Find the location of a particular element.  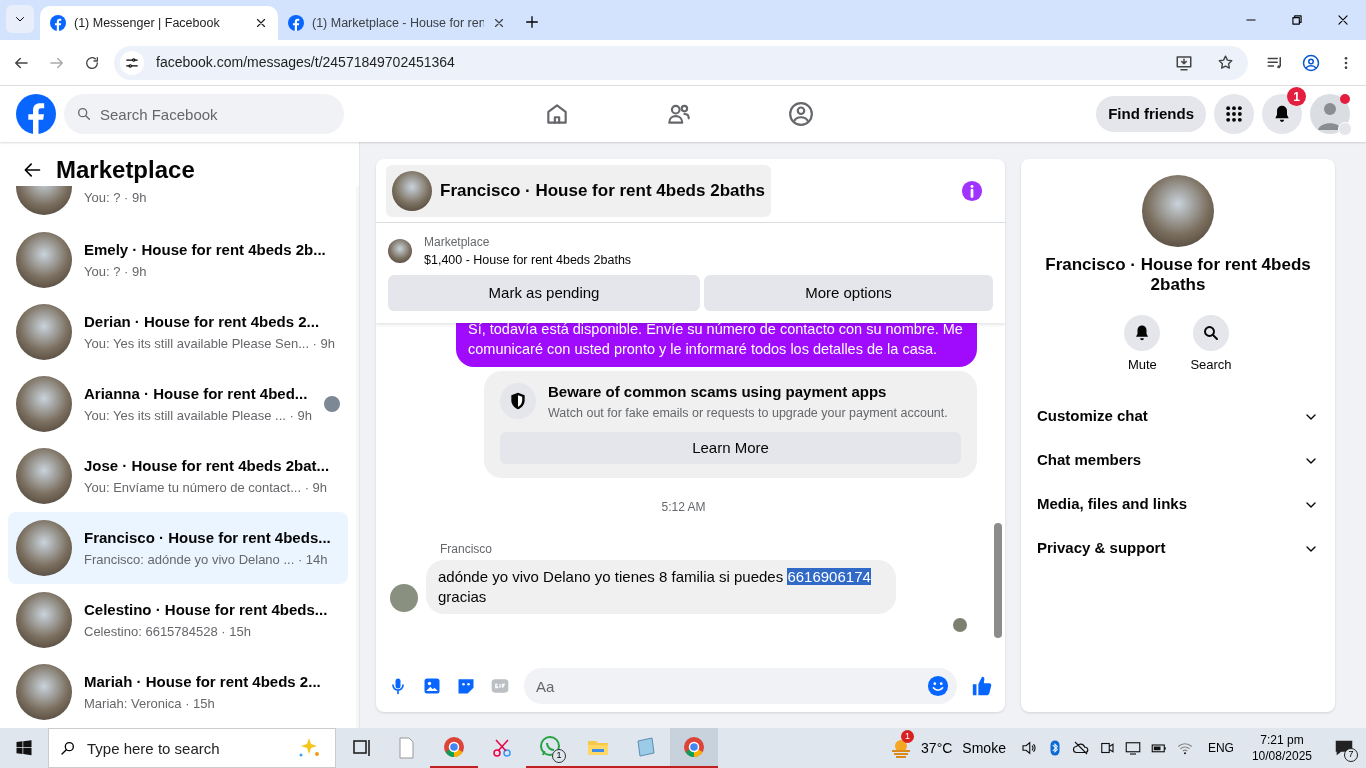

conversation-item: Arianna · House for rent 4bed... You: Yes its still available Please ... · 9h is located at coordinates (178, 404).